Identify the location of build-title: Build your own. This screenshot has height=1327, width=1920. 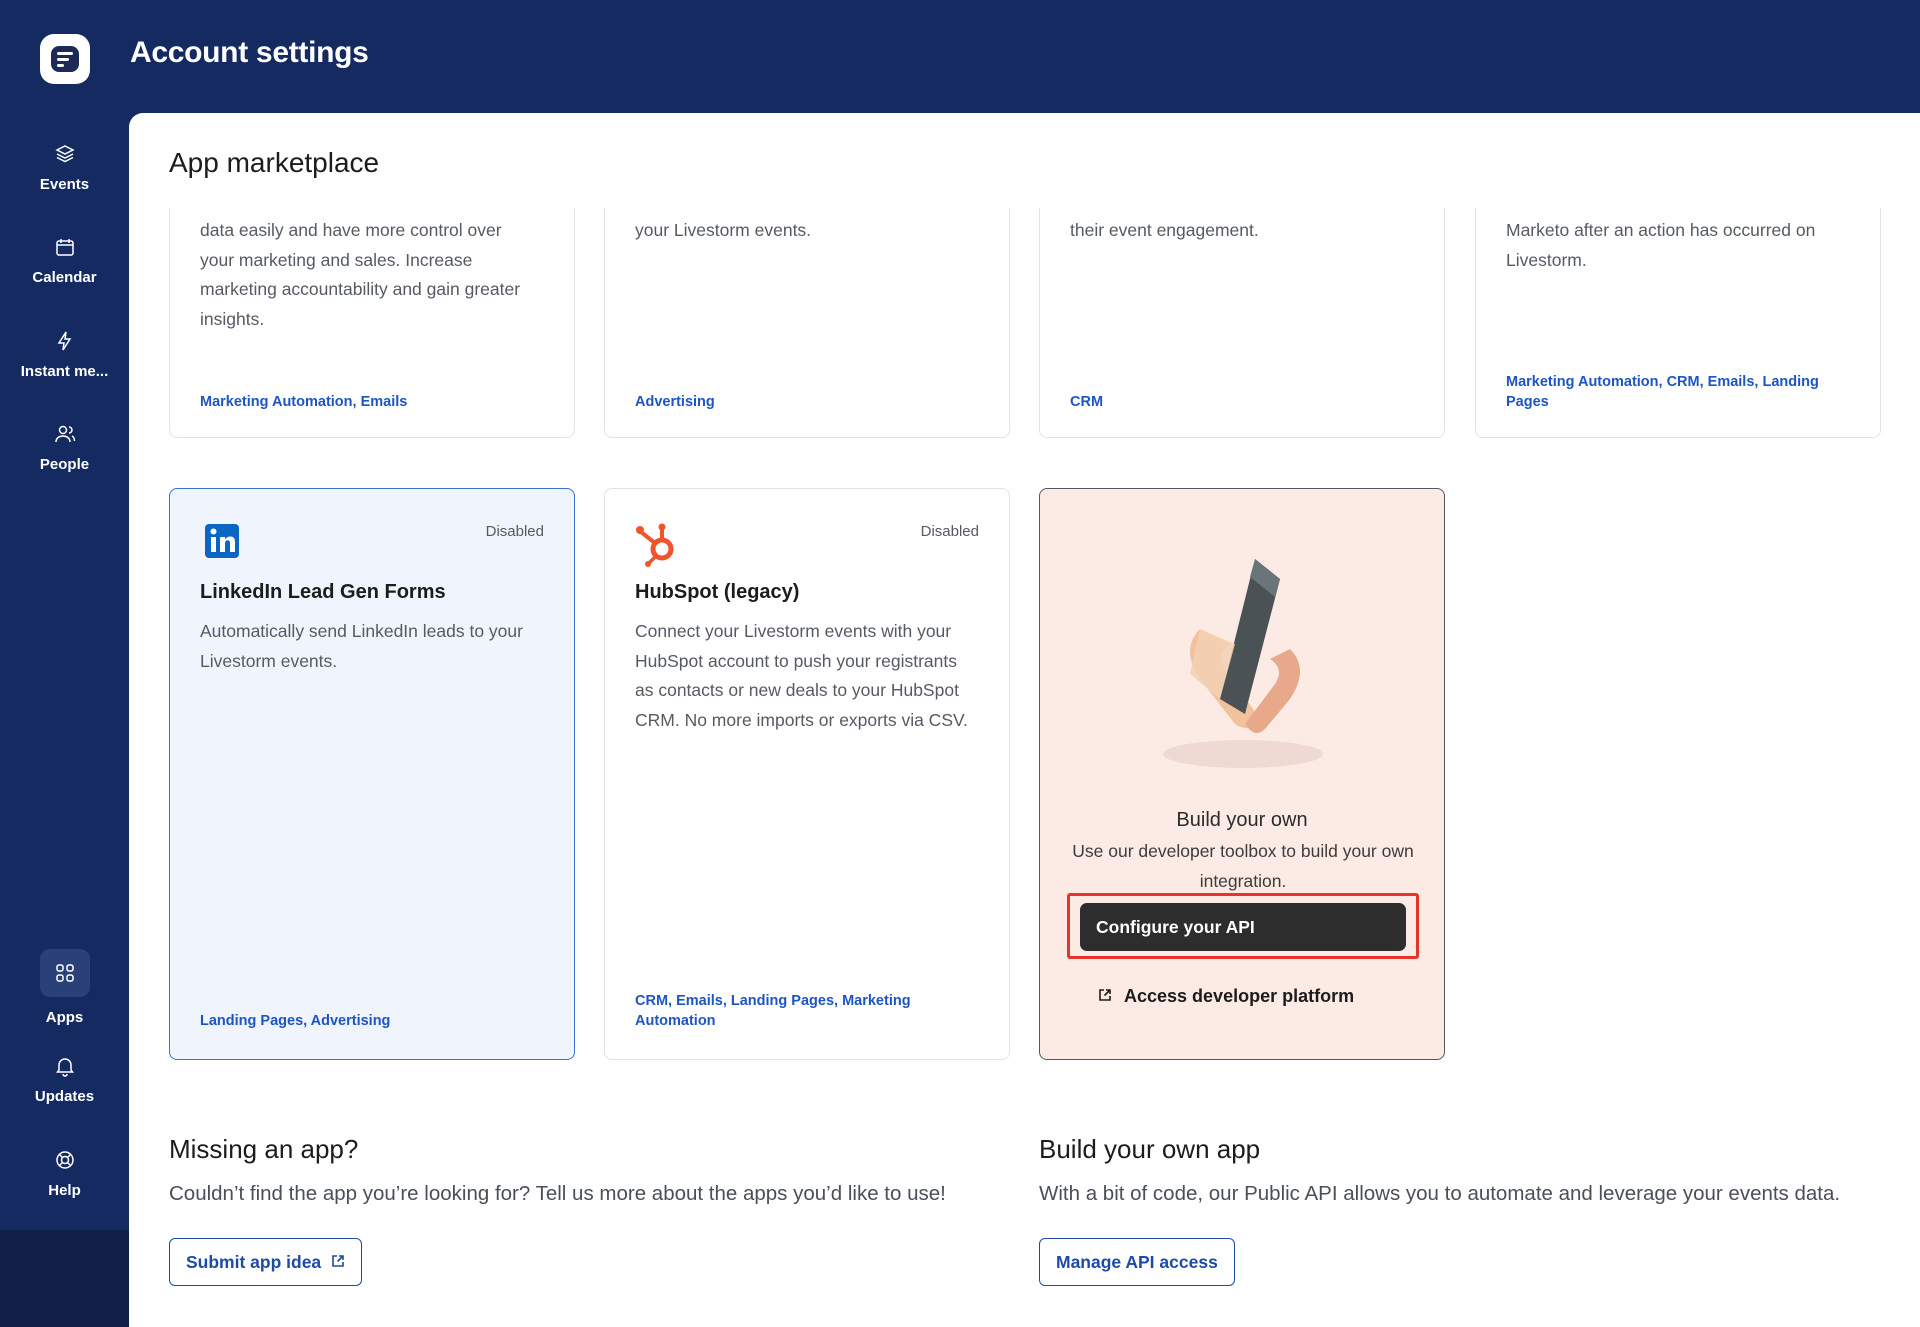
(1242, 820).